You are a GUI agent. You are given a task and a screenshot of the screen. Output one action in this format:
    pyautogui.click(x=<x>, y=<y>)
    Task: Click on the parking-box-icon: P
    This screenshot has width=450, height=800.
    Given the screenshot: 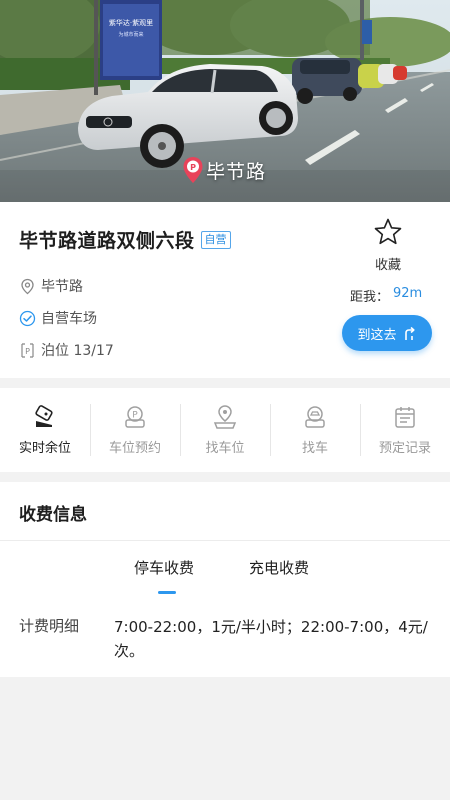 What is the action you would take?
    pyautogui.click(x=27, y=350)
    